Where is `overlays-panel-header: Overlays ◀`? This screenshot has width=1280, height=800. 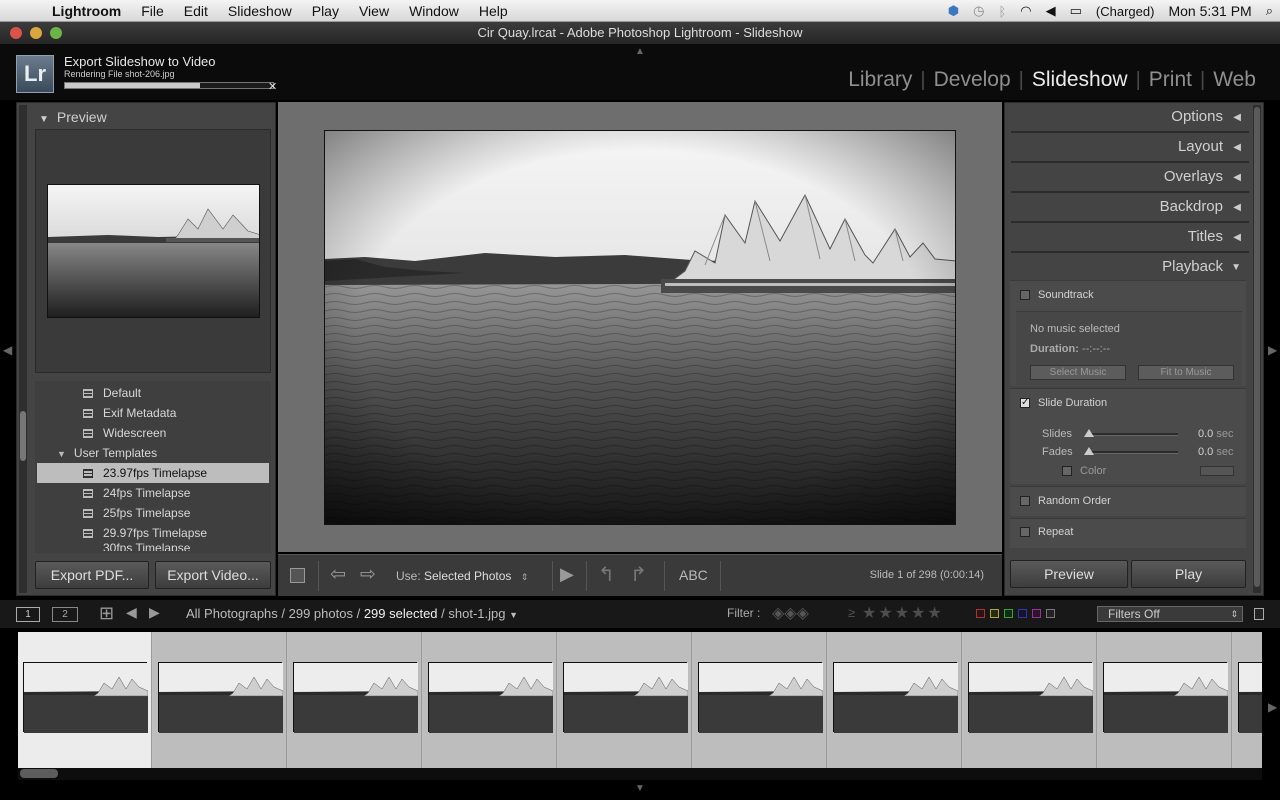
overlays-panel-header: Overlays ◀ is located at coordinates (1130, 178).